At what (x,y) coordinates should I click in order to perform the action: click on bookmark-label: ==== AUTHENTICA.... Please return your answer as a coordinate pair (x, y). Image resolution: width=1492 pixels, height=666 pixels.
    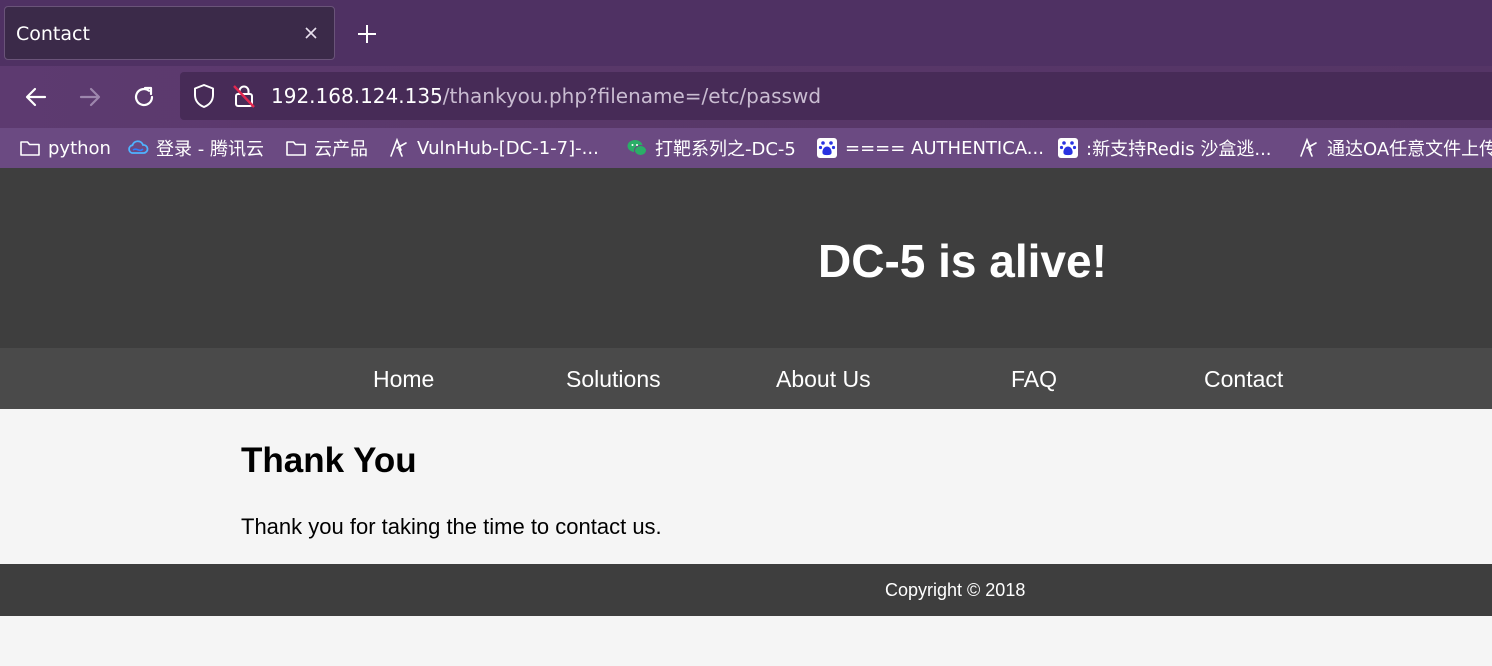
    Looking at the image, I should click on (944, 148).